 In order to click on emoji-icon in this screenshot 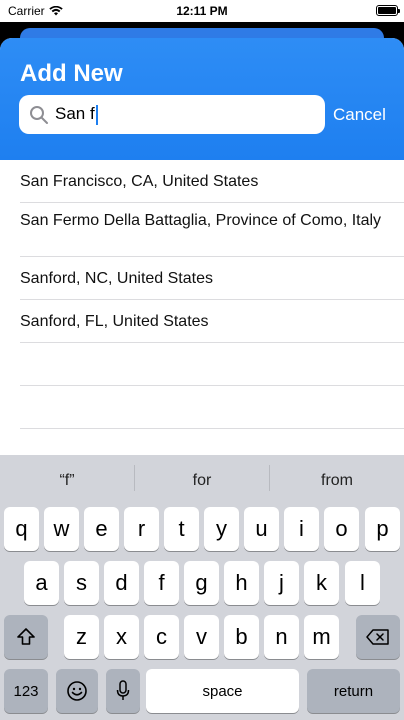, I will do `click(77, 691)`.